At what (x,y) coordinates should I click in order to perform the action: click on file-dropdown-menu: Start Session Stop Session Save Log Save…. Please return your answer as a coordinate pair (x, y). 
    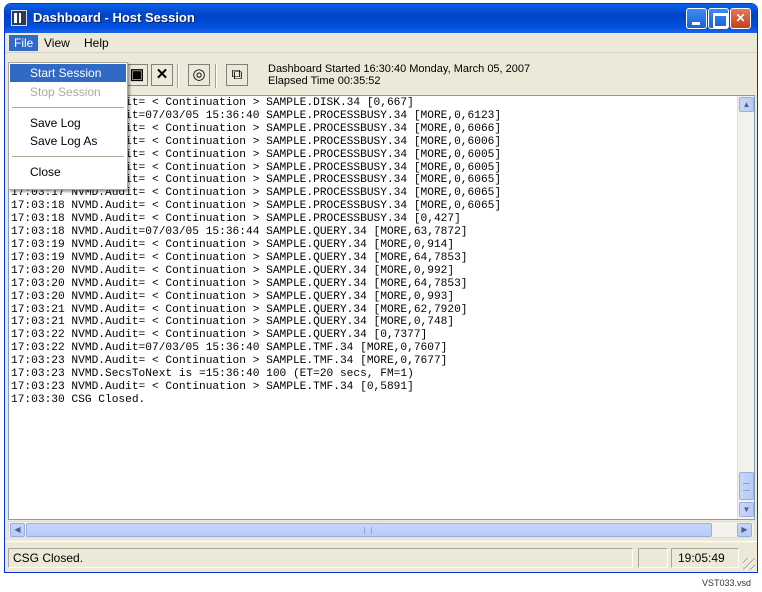
    Looking at the image, I should click on (68, 126).